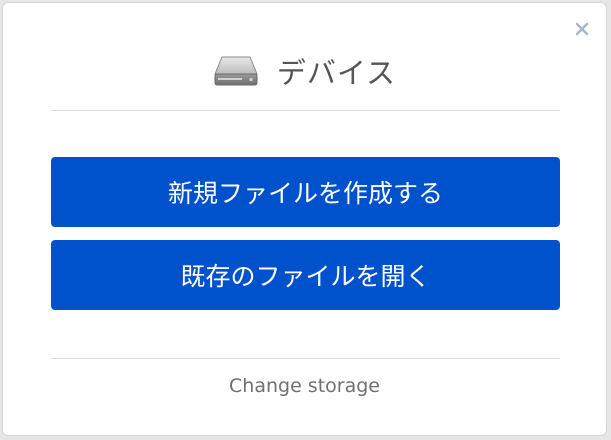 The width and height of the screenshot is (611, 440). Describe the element at coordinates (305, 358) in the screenshot. I see `footer-divider` at that location.